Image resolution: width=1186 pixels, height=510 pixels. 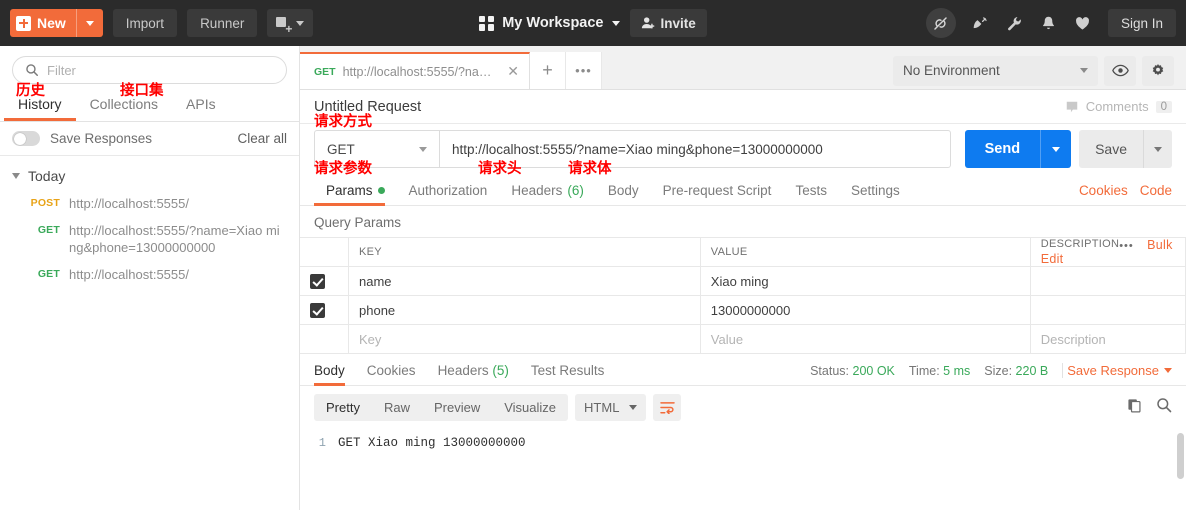 I want to click on response-tab-headers: Headers (5), so click(x=473, y=374).